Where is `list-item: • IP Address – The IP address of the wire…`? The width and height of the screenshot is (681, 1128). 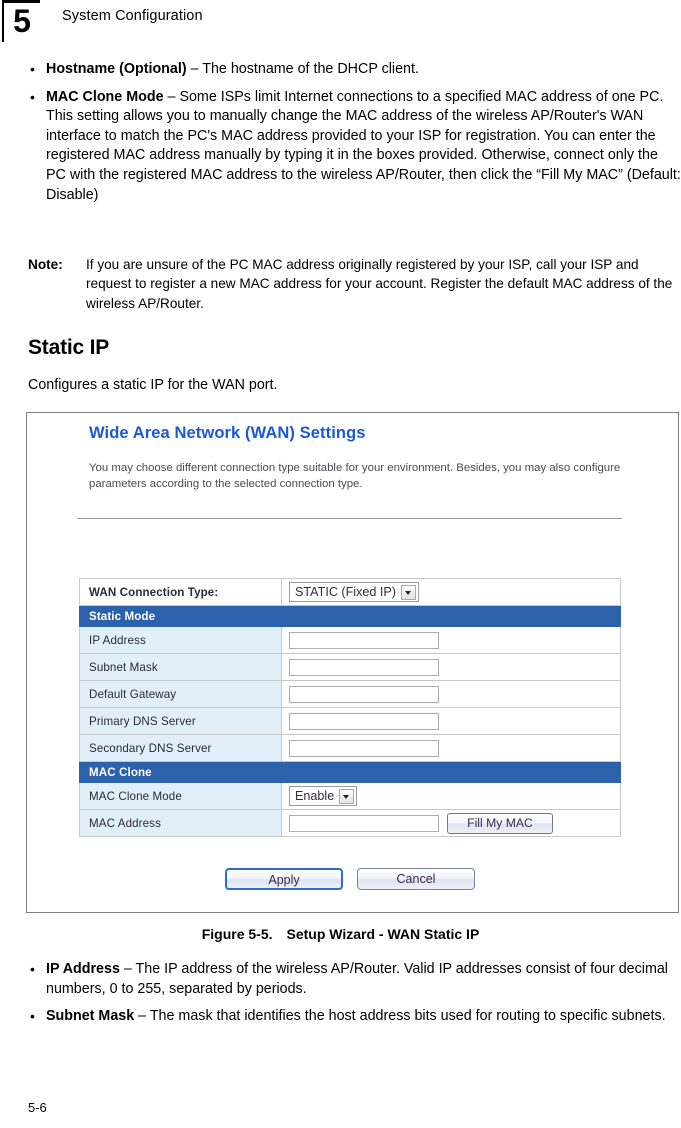
list-item: • IP Address – The IP address of the wire… is located at coordinates (354, 979).